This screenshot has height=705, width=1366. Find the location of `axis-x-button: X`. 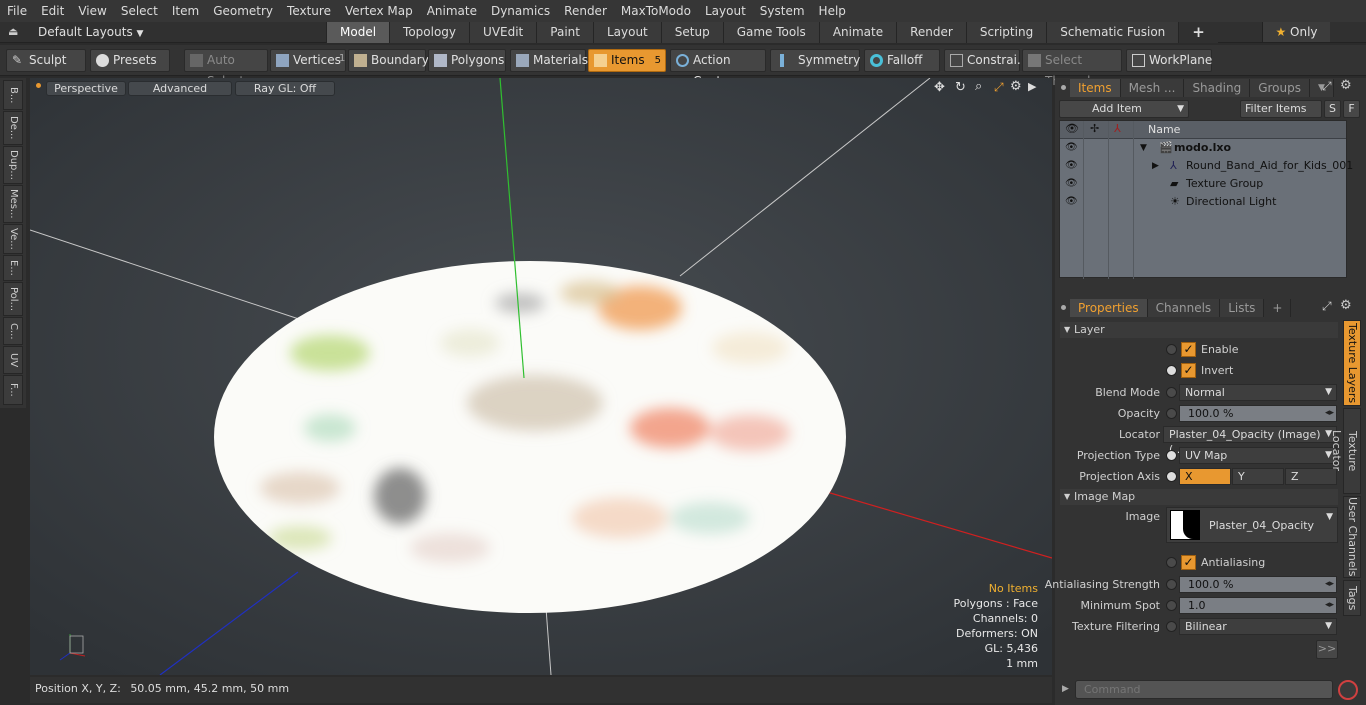

axis-x-button: X is located at coordinates (1205, 476).